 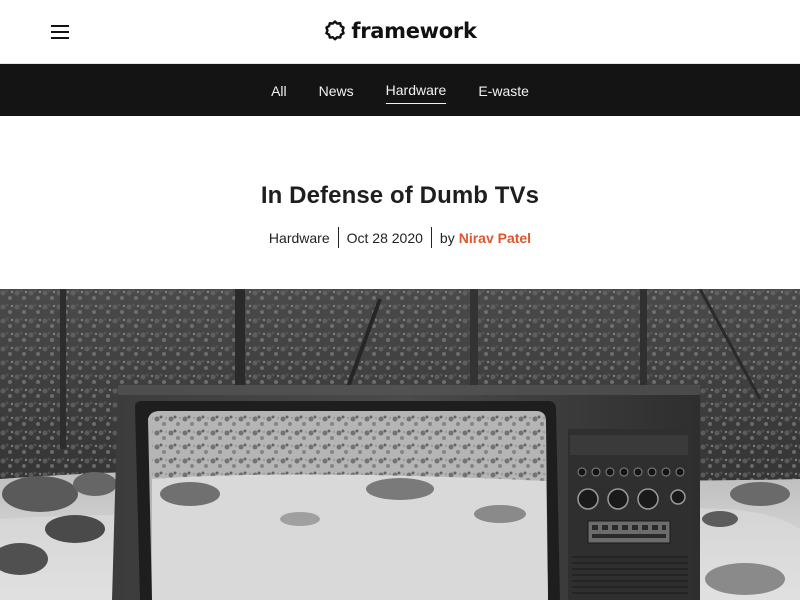 What do you see at coordinates (400, 195) in the screenshot?
I see `article-title: In Defense of Dumb TVs` at bounding box center [400, 195].